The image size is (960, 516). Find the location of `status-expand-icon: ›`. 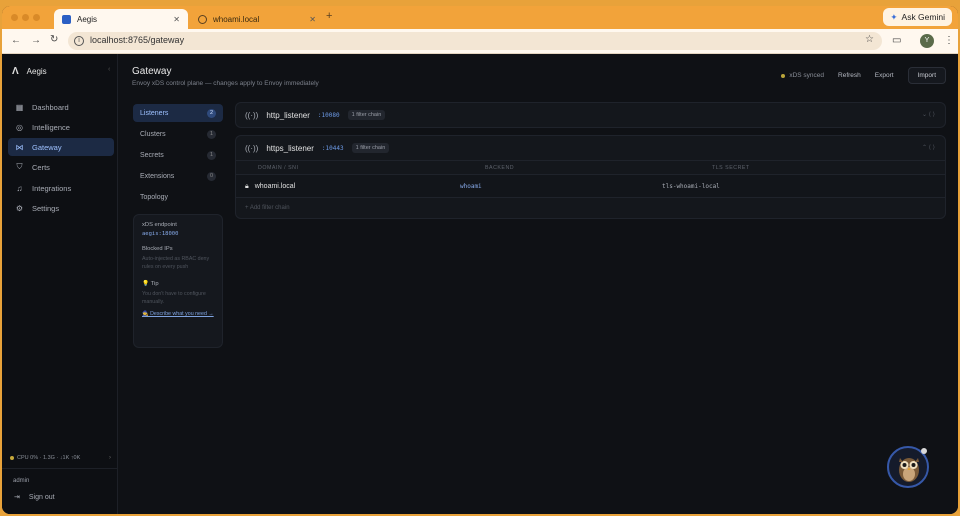

status-expand-icon: › is located at coordinates (110, 458).